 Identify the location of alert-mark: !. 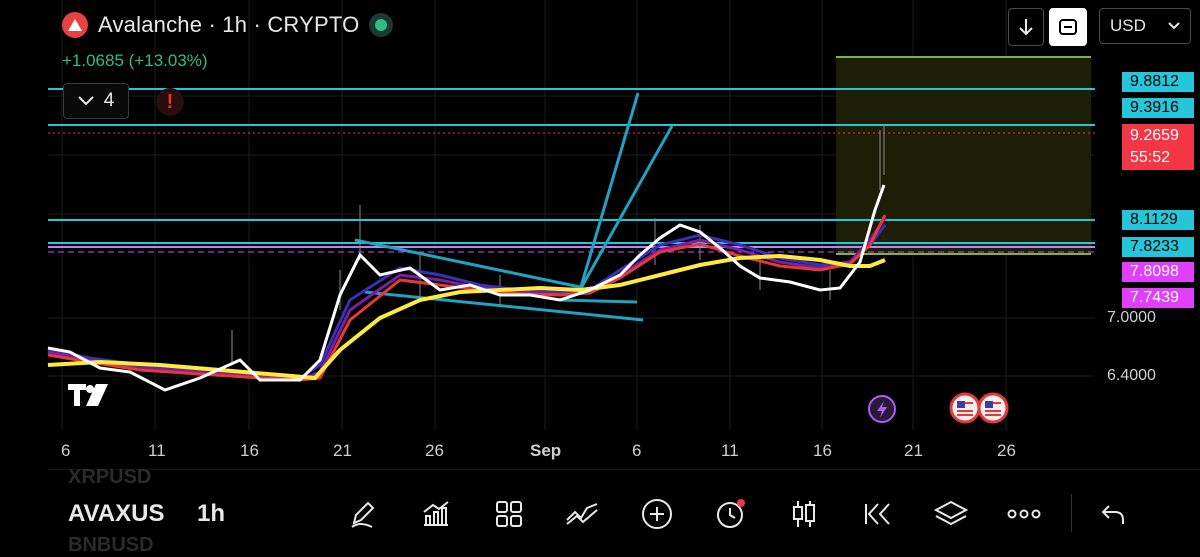
(170, 101).